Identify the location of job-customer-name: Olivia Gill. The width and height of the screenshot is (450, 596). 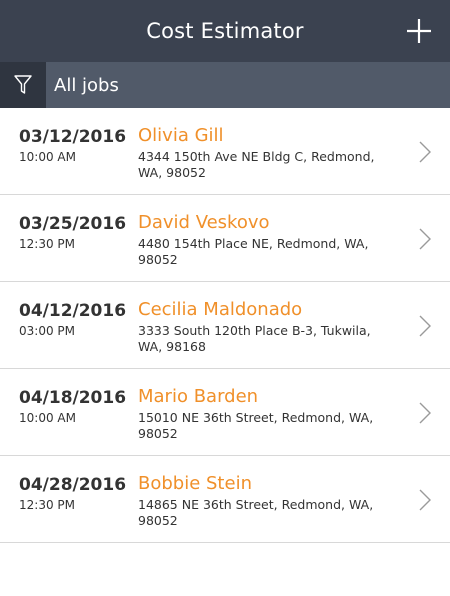
(181, 135).